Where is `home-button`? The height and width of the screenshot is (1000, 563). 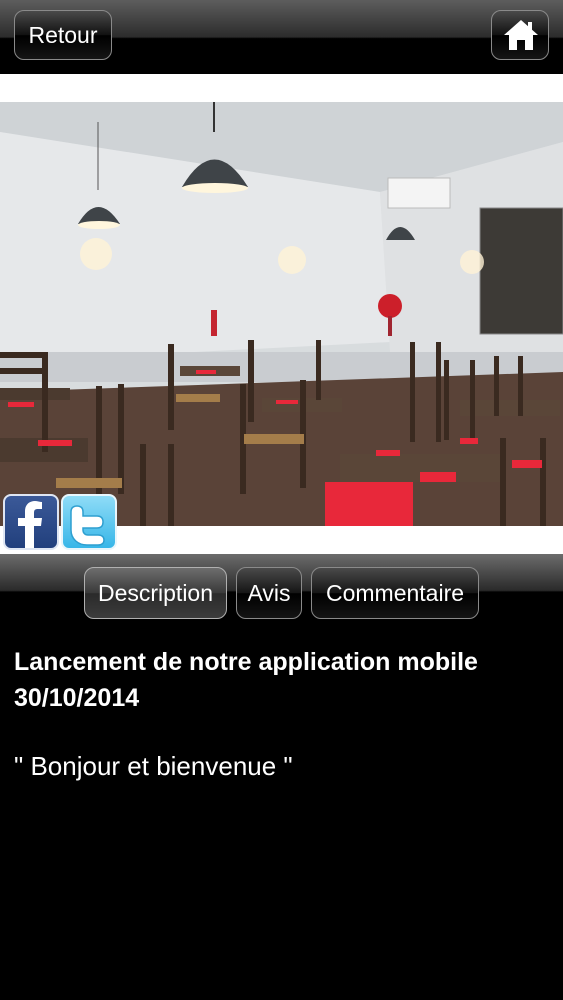
home-button is located at coordinates (520, 35).